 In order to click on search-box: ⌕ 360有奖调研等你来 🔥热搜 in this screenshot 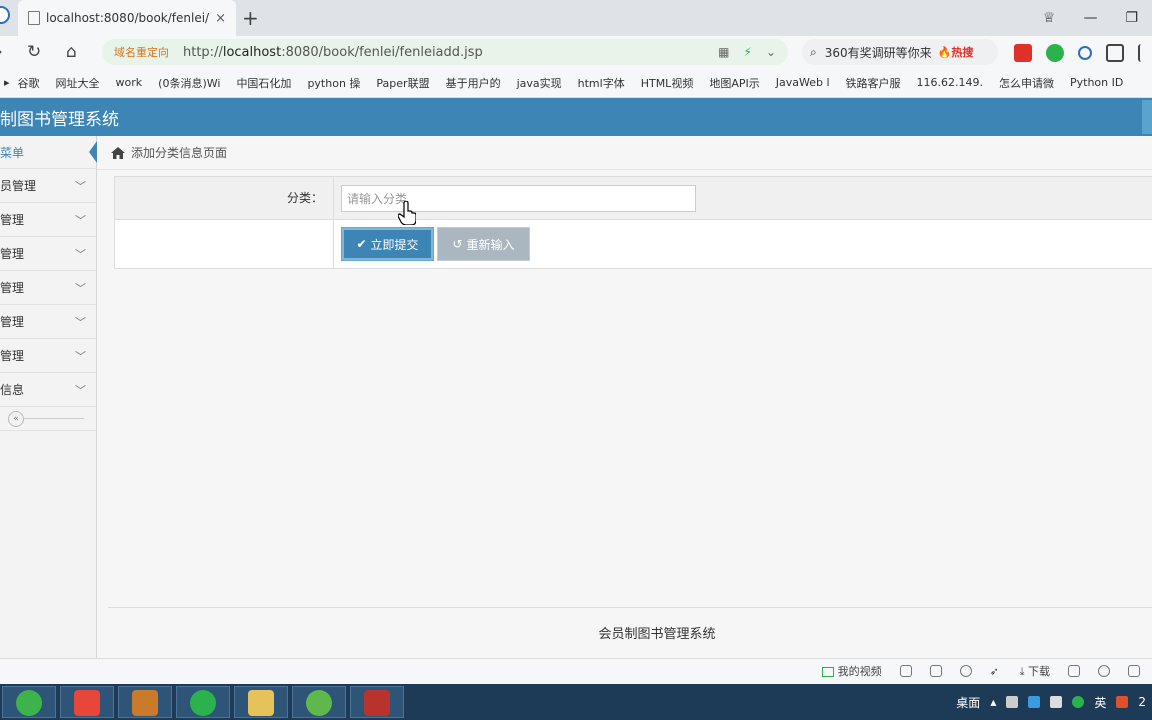, I will do `click(900, 52)`.